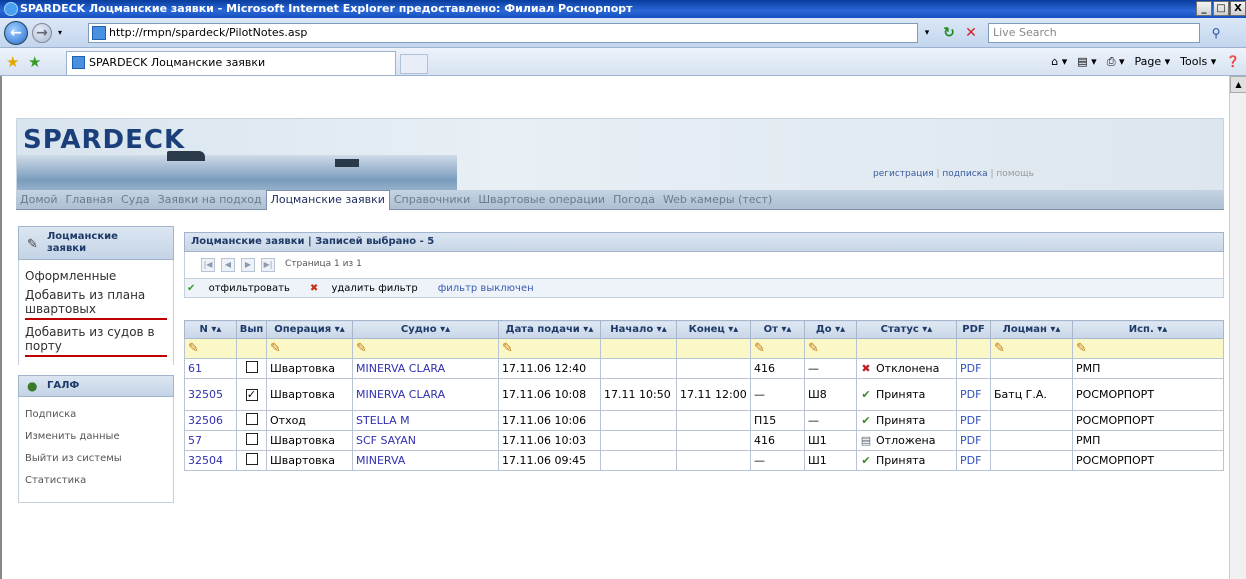  What do you see at coordinates (1198, 62) in the screenshot?
I see `tools-menu: Tools ▾` at bounding box center [1198, 62].